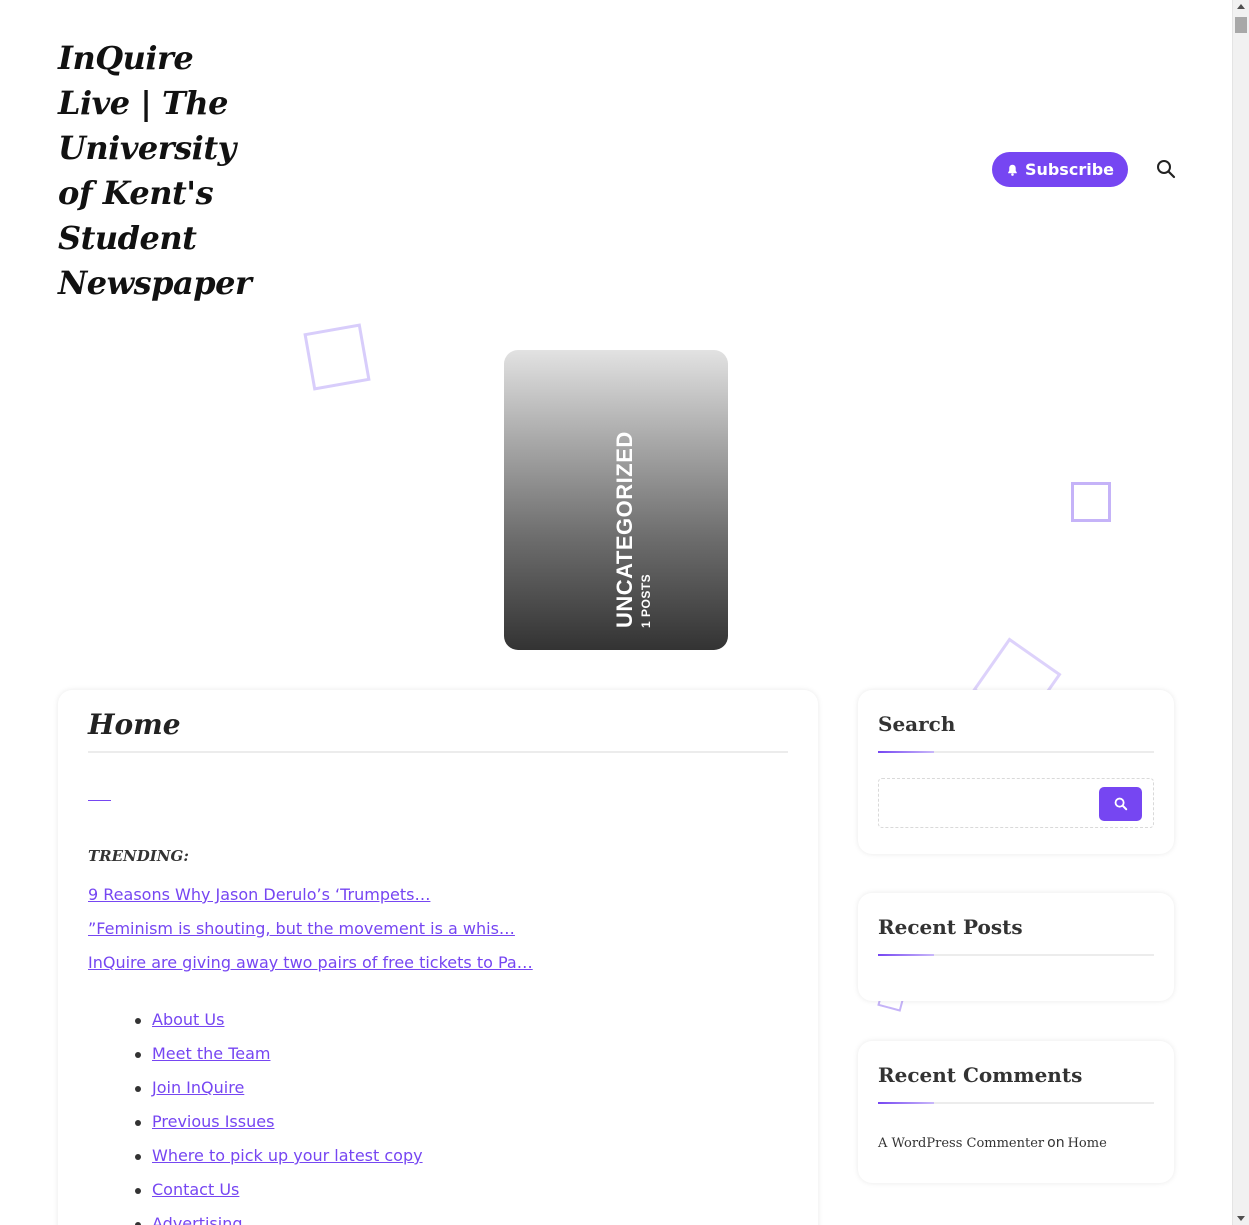 This screenshot has width=1249, height=1225. Describe the element at coordinates (1241, 6) in the screenshot. I see `scroll-up-arrow` at that location.